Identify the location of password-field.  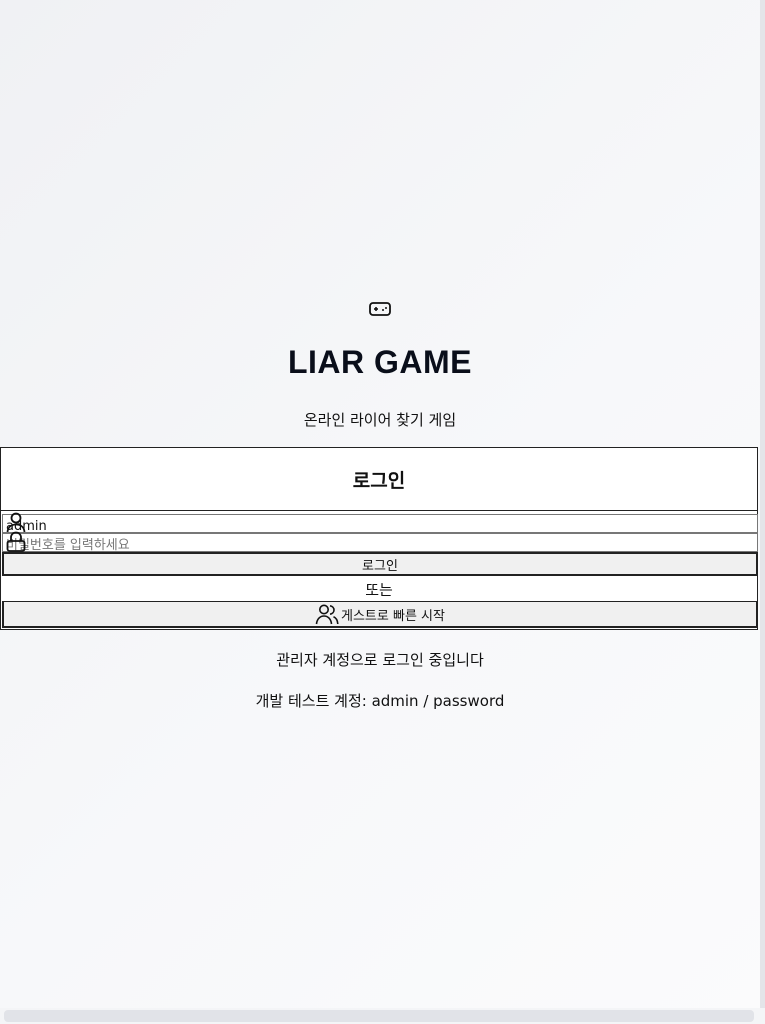
(380, 542).